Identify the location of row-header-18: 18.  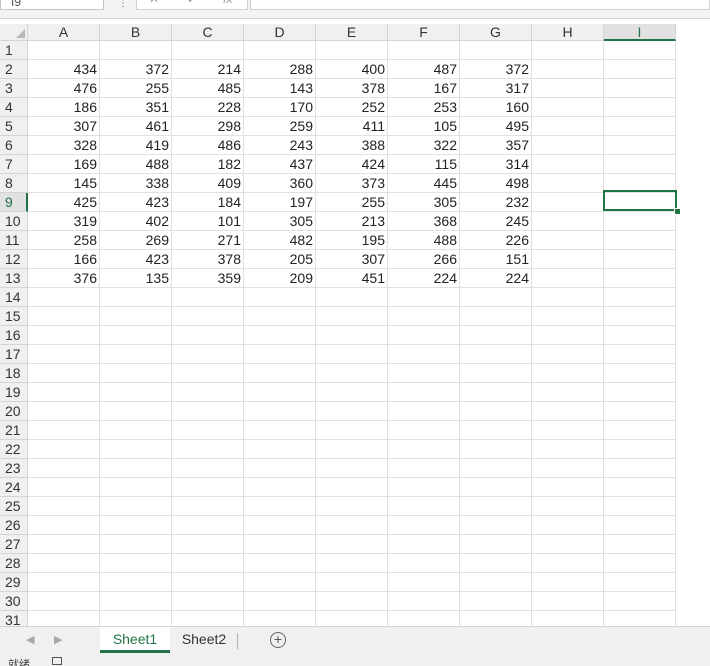
(14, 373).